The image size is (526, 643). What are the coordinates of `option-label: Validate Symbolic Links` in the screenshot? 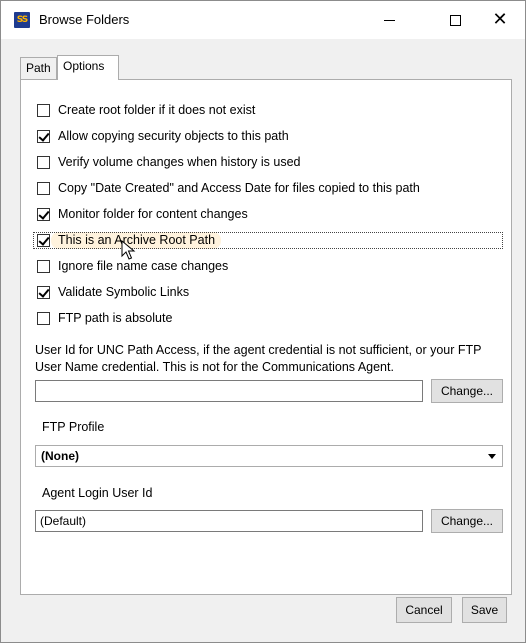 It's located at (124, 292).